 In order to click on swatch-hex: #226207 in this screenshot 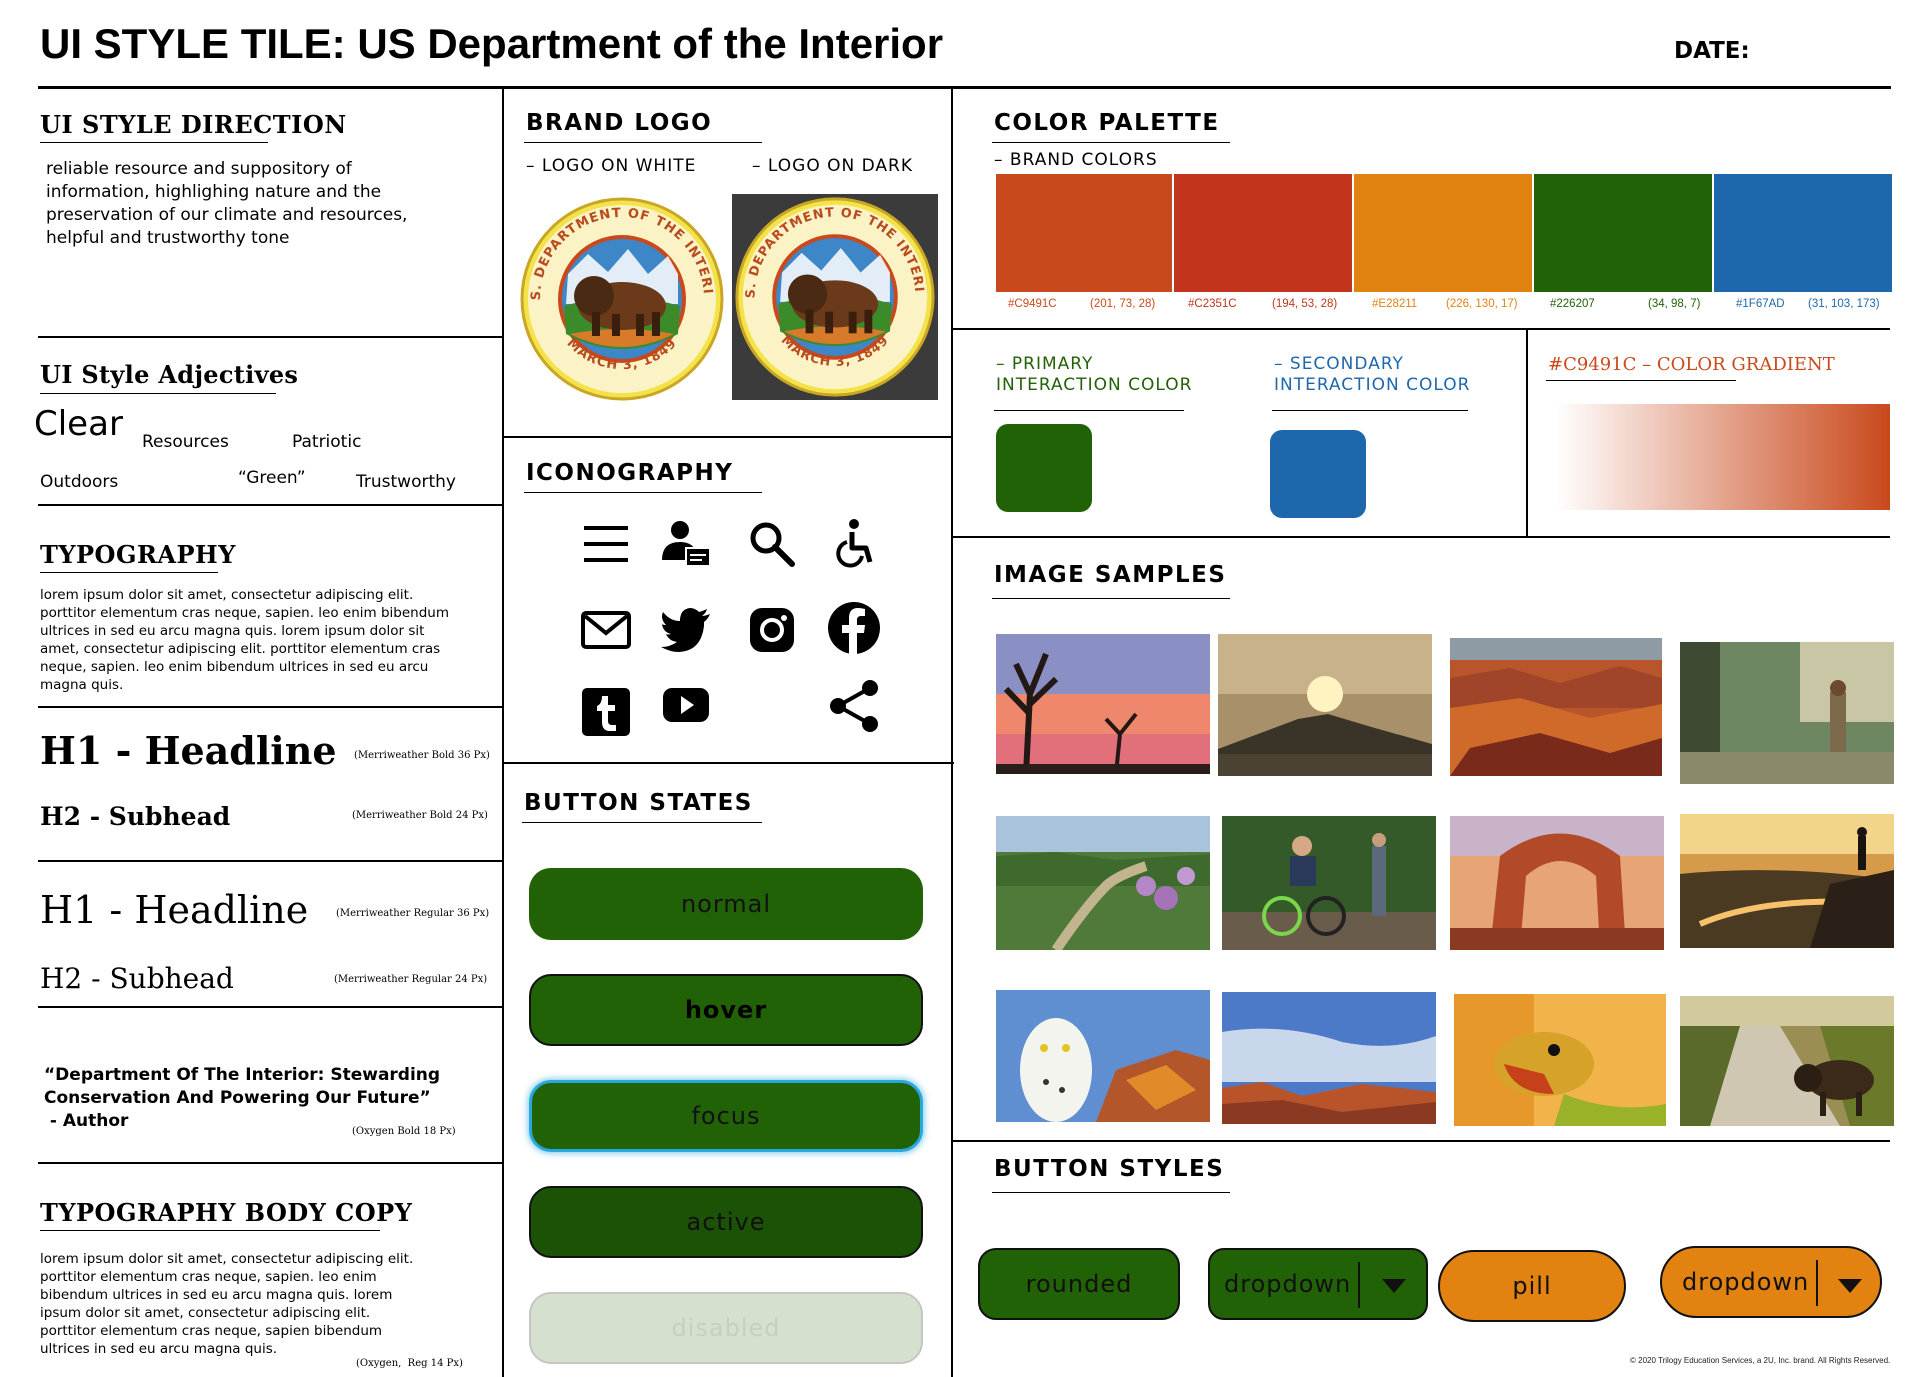, I will do `click(1572, 304)`.